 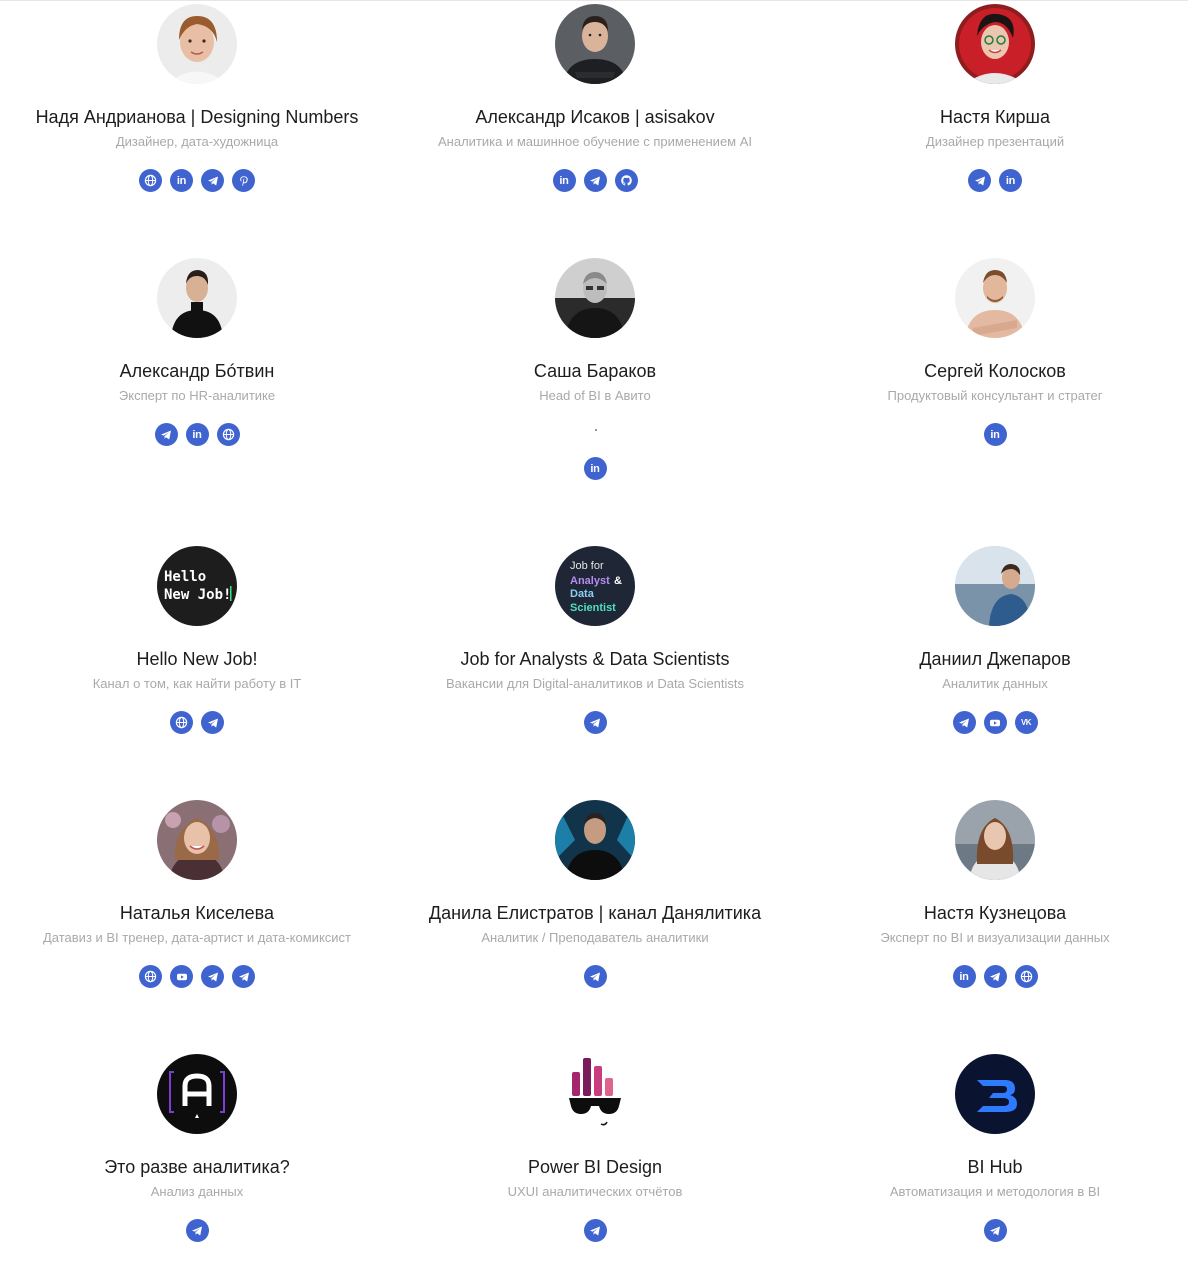 What do you see at coordinates (626, 180) in the screenshot?
I see `github-icon` at bounding box center [626, 180].